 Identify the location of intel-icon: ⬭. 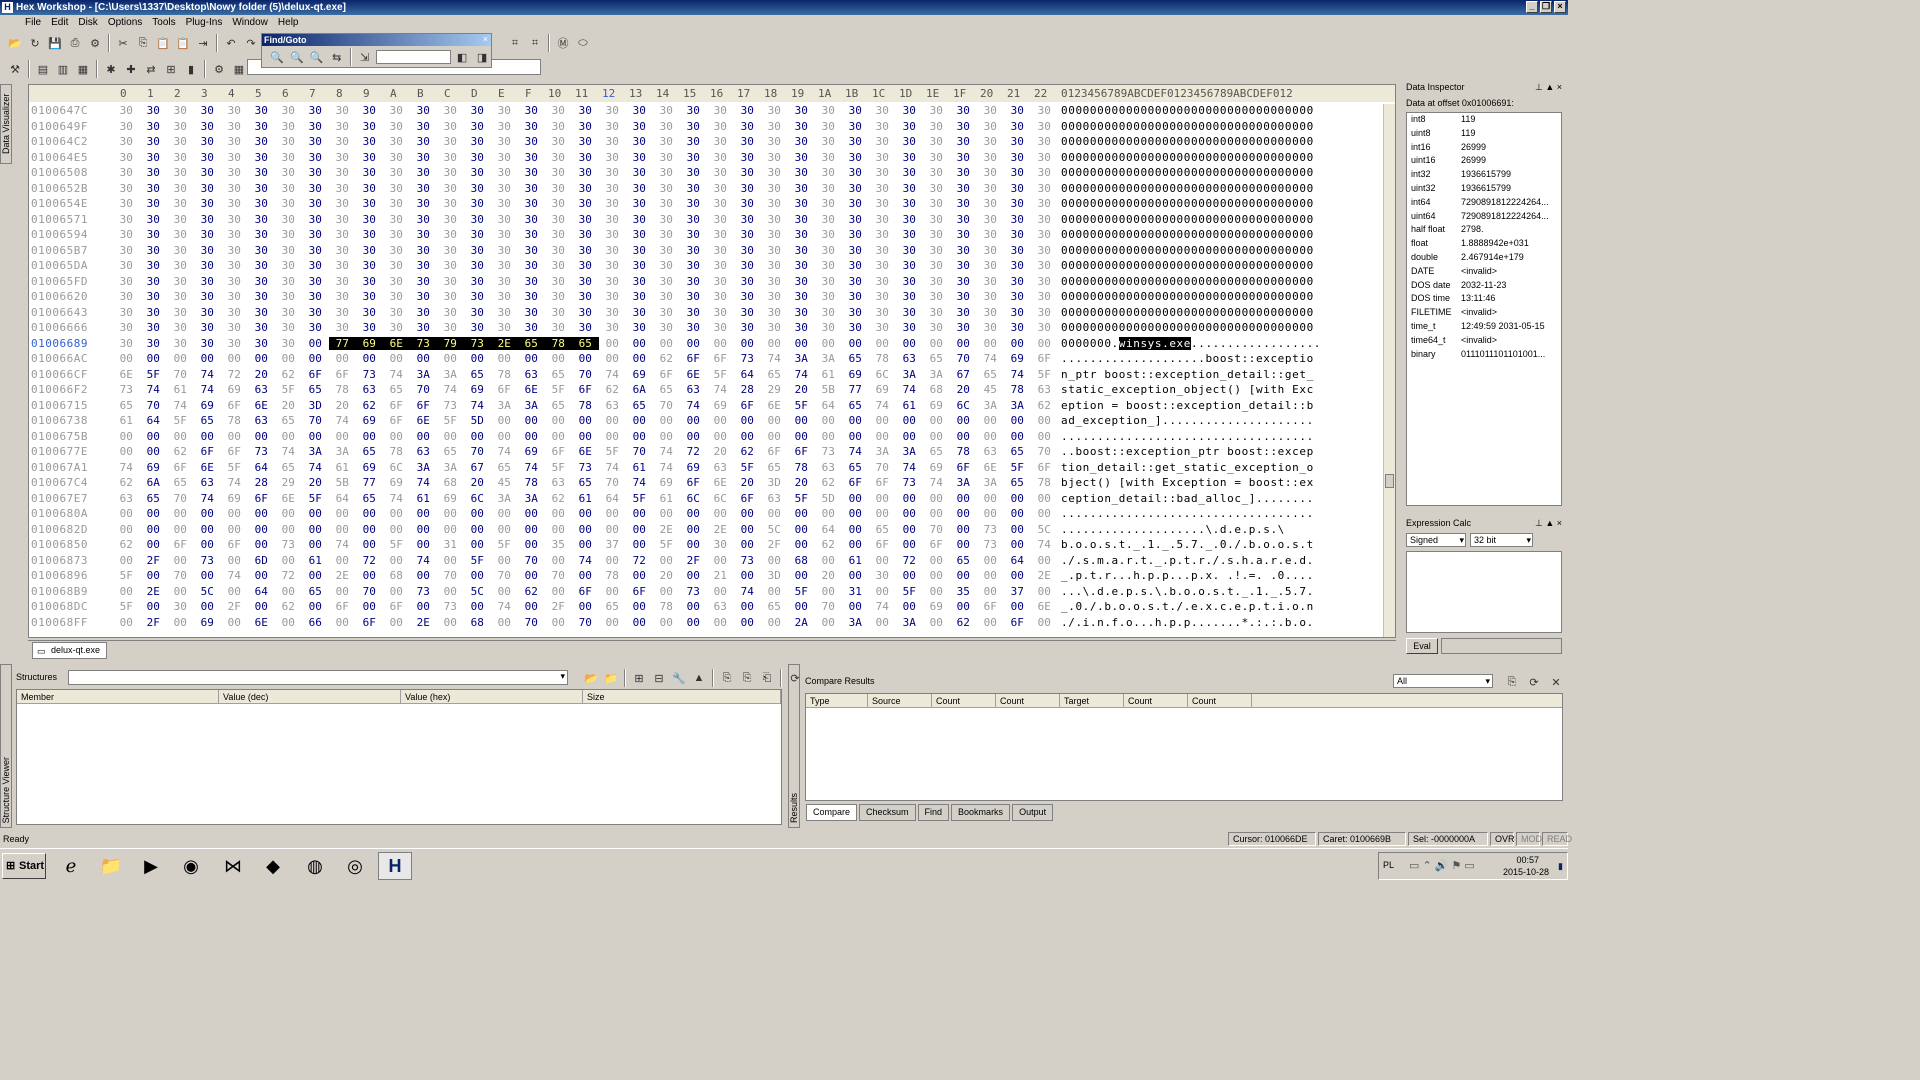
(583, 43).